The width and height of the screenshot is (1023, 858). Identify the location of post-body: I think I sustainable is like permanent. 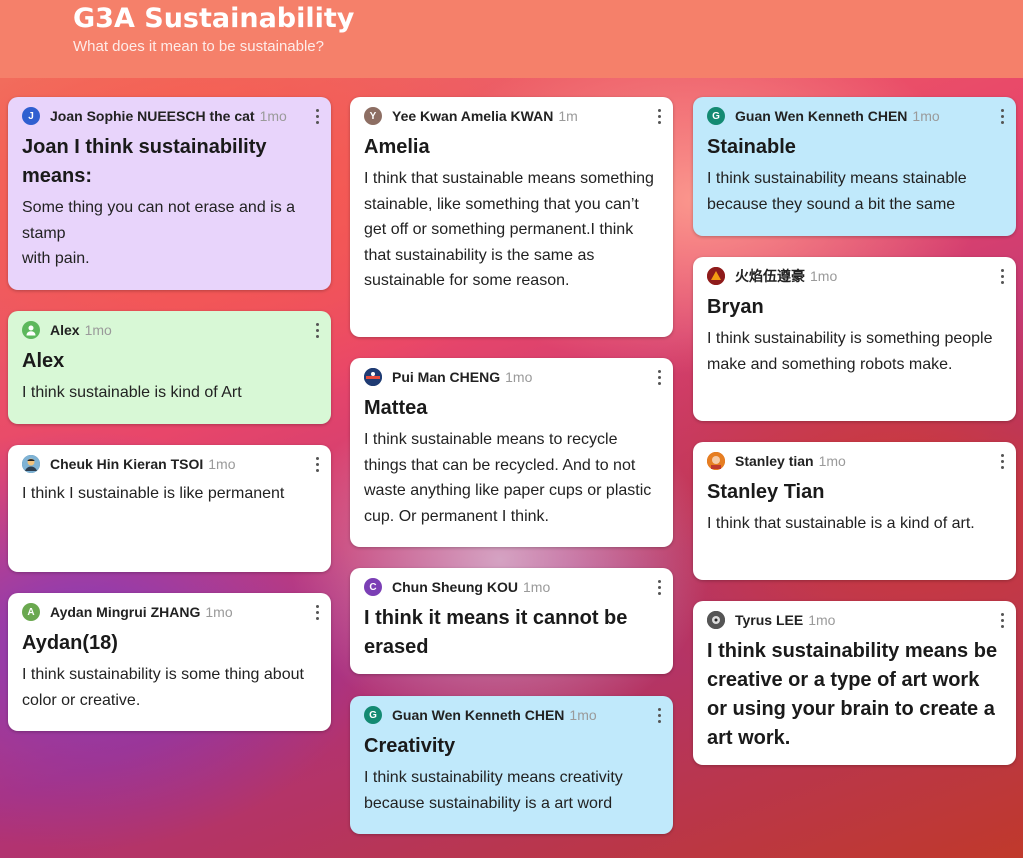
(153, 493).